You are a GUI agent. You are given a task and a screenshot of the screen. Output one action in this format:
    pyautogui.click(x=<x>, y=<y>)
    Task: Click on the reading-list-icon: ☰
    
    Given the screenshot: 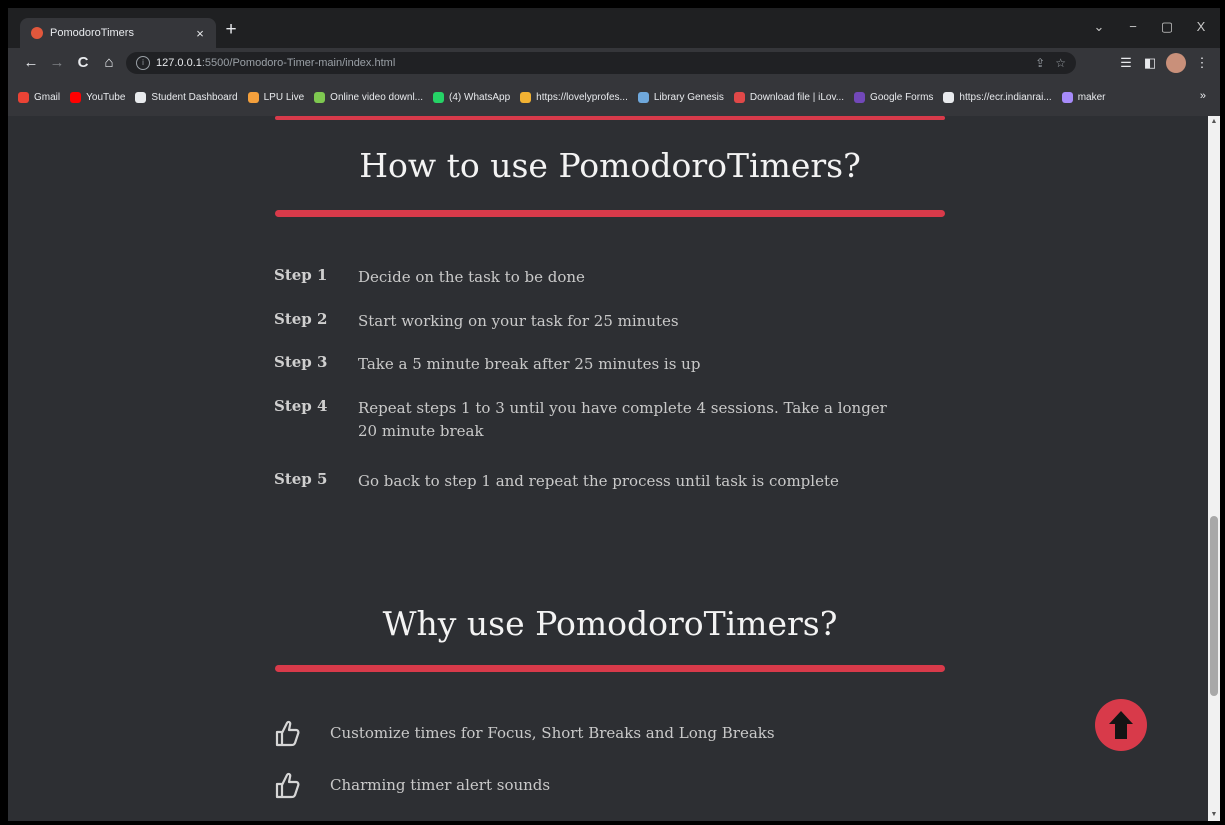 What is the action you would take?
    pyautogui.click(x=1126, y=63)
    